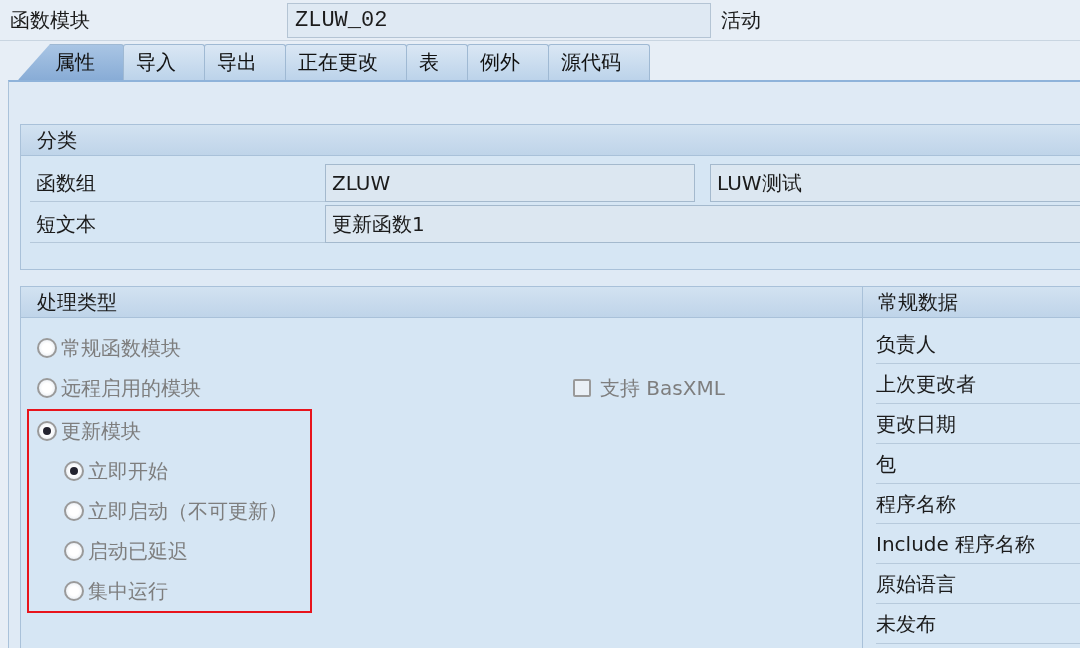 This screenshot has height=648, width=1080. Describe the element at coordinates (77, 302) in the screenshot. I see `group-title: 处理类型` at that location.